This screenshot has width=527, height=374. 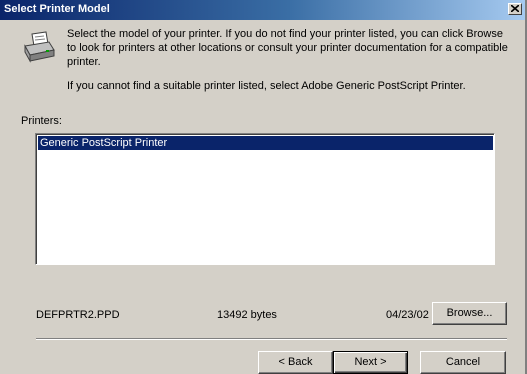 What do you see at coordinates (370, 362) in the screenshot?
I see `next-button: Next >` at bounding box center [370, 362].